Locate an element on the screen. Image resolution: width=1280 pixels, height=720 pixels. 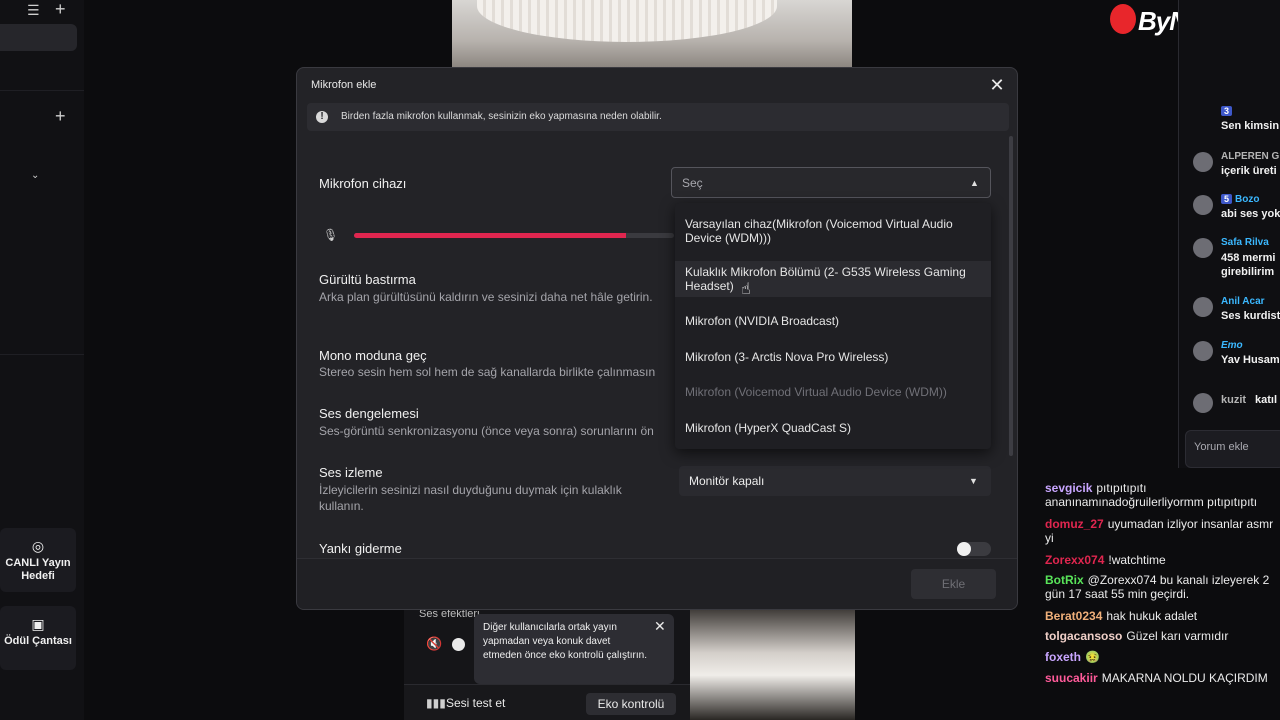
comment-author: ALPEREN GÜ is located at coordinates (1250, 156).